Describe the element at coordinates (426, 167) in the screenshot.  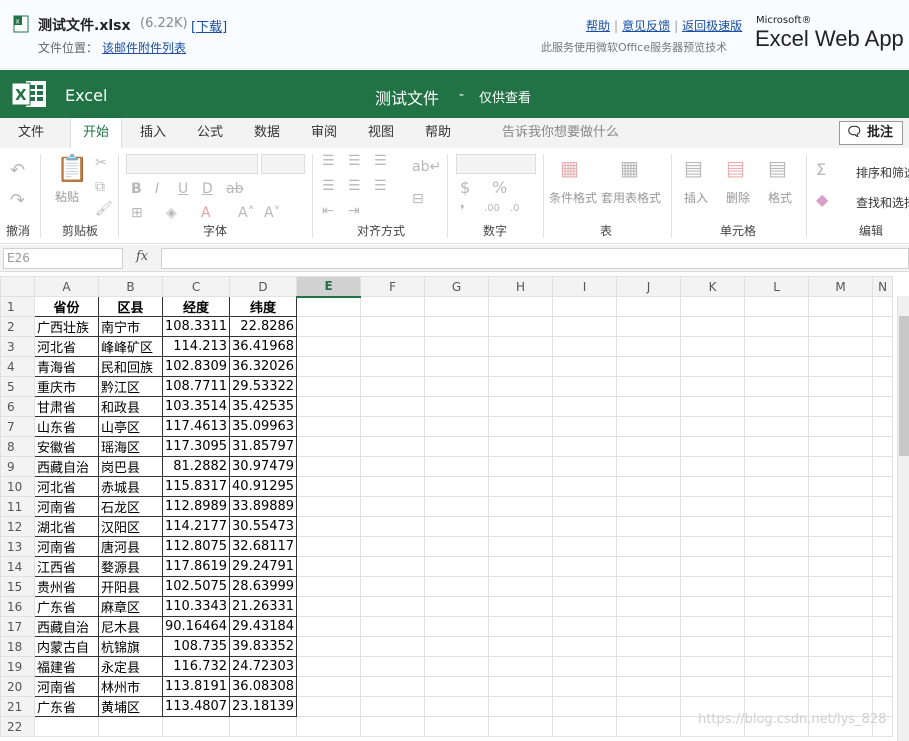
I see `wrap-text-icon: ab↵` at that location.